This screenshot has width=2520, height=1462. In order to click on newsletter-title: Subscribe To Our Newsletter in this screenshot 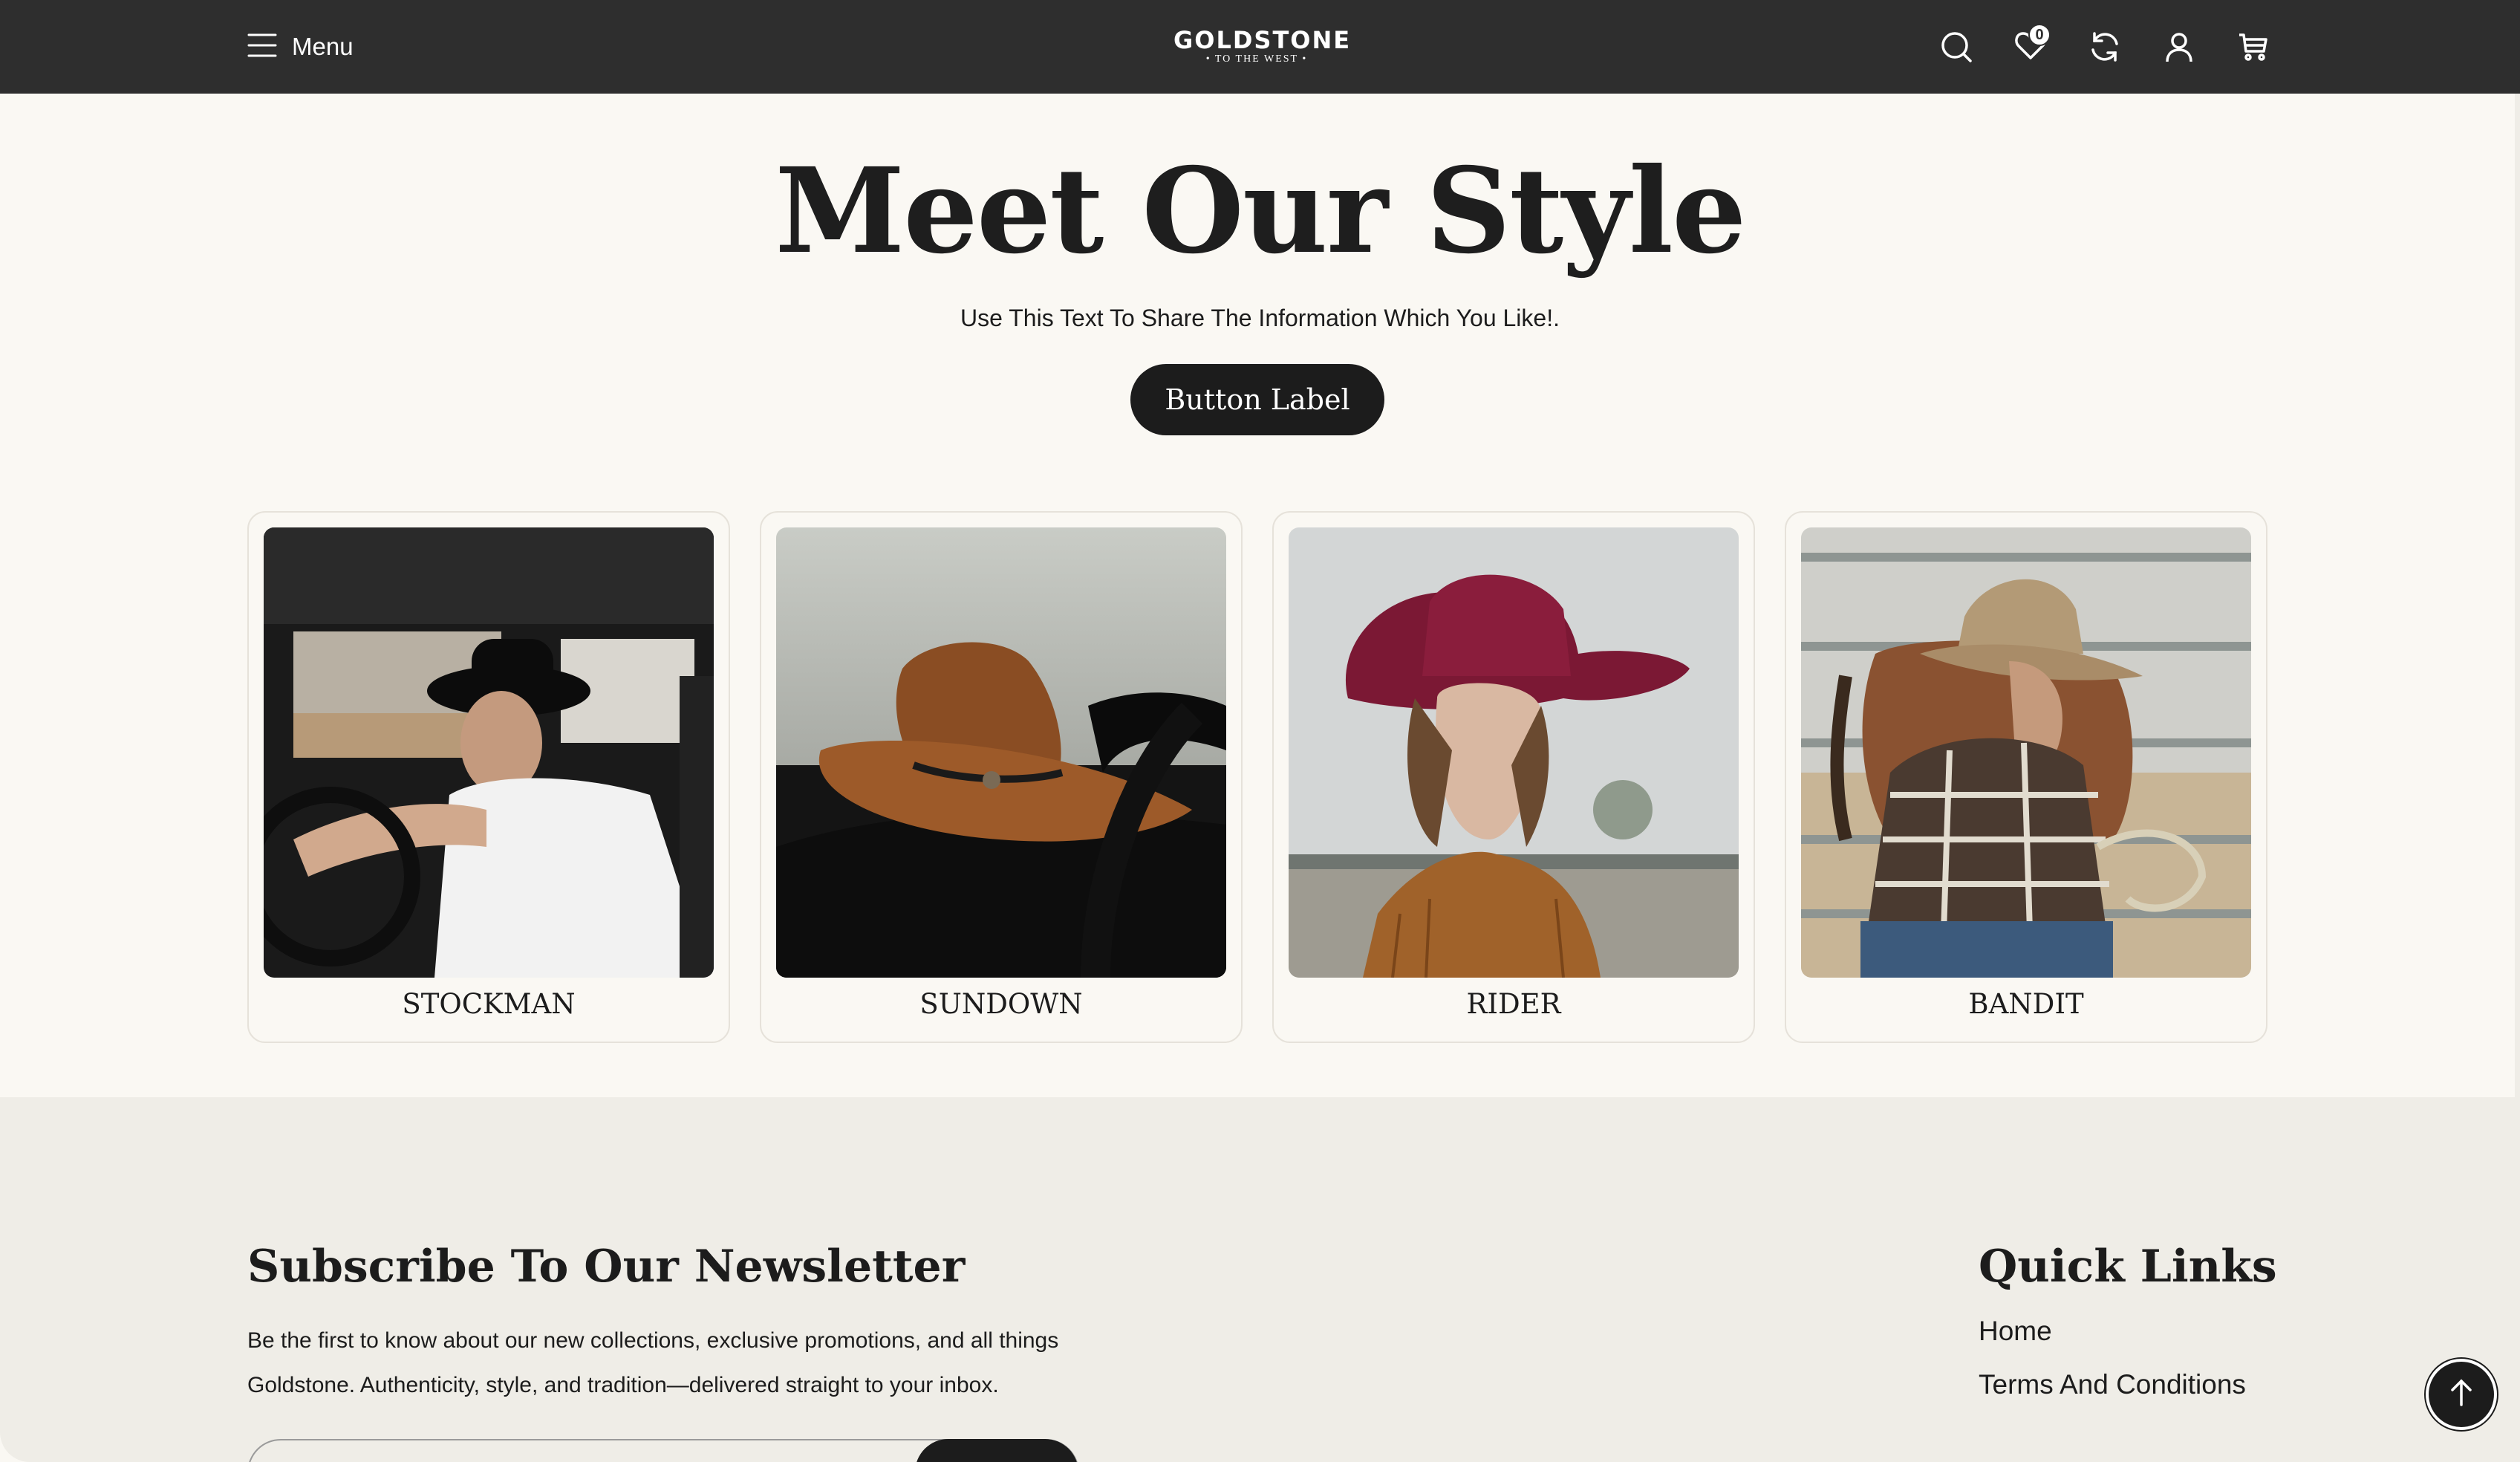, I will do `click(606, 1267)`.